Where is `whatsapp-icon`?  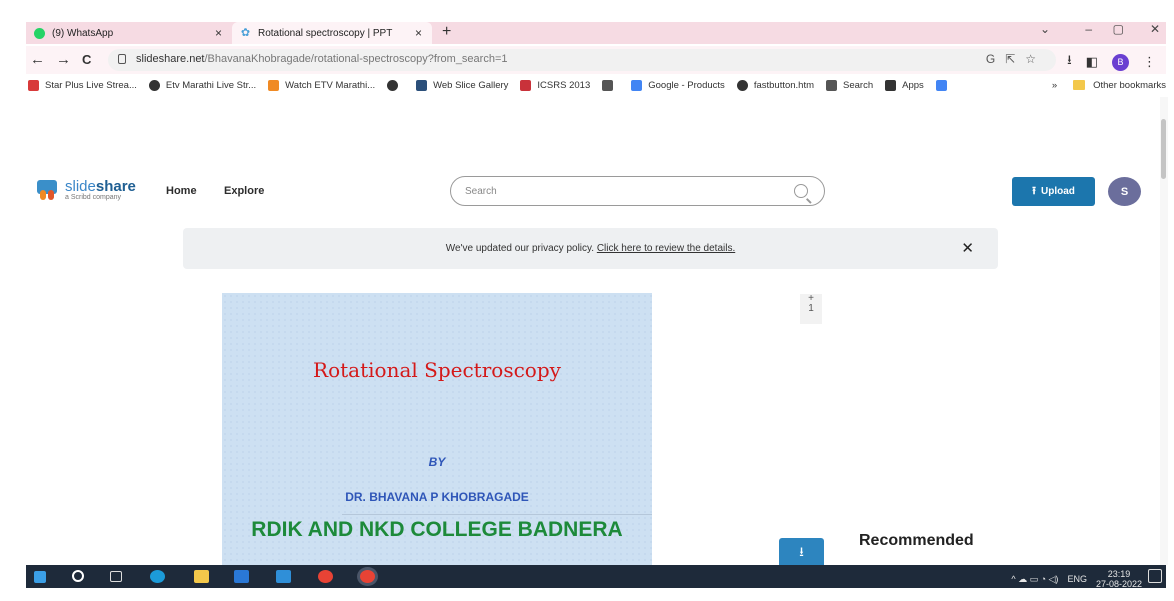
whatsapp-icon is located at coordinates (39, 33).